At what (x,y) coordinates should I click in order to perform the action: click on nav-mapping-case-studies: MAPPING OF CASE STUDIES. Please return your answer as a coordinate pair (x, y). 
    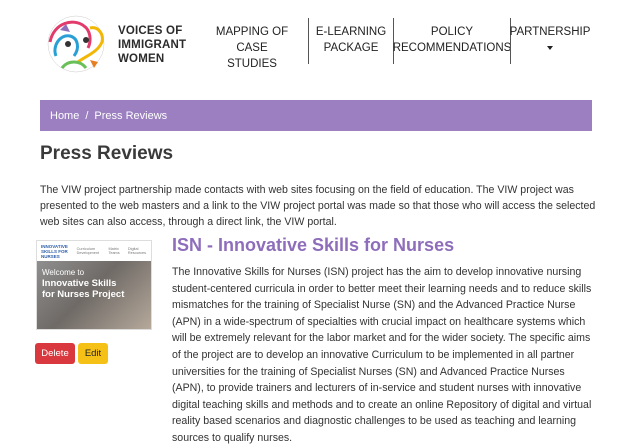
    Looking at the image, I should click on (252, 44).